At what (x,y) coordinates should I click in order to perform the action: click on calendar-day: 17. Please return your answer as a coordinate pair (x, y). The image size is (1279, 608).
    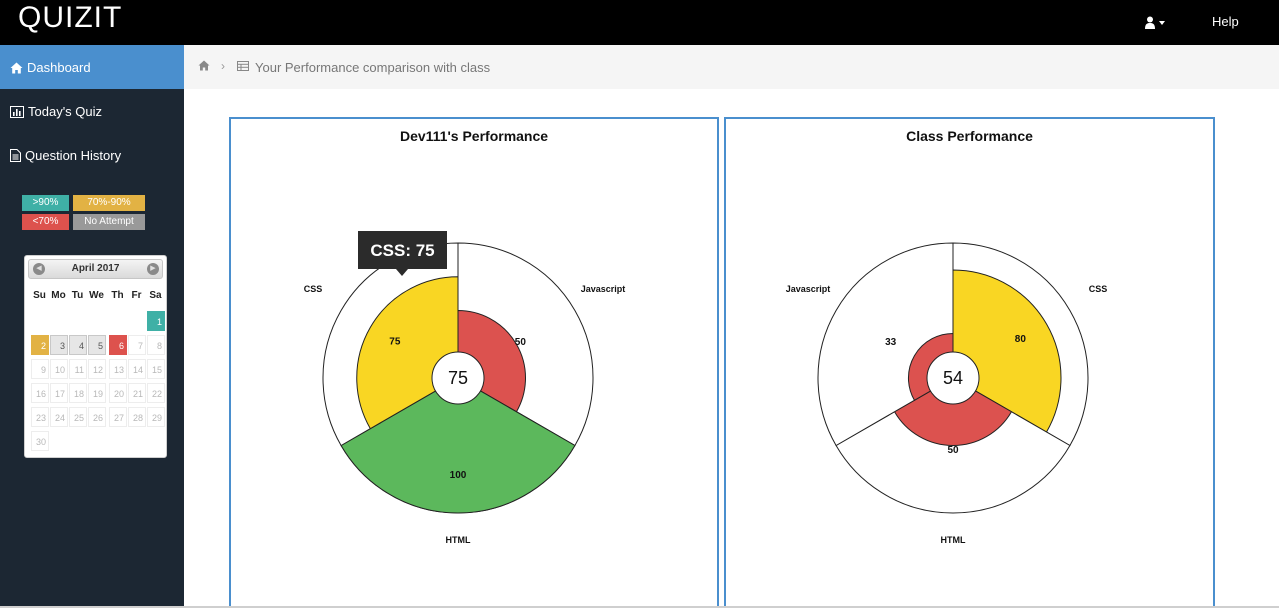
    Looking at the image, I should click on (59, 393).